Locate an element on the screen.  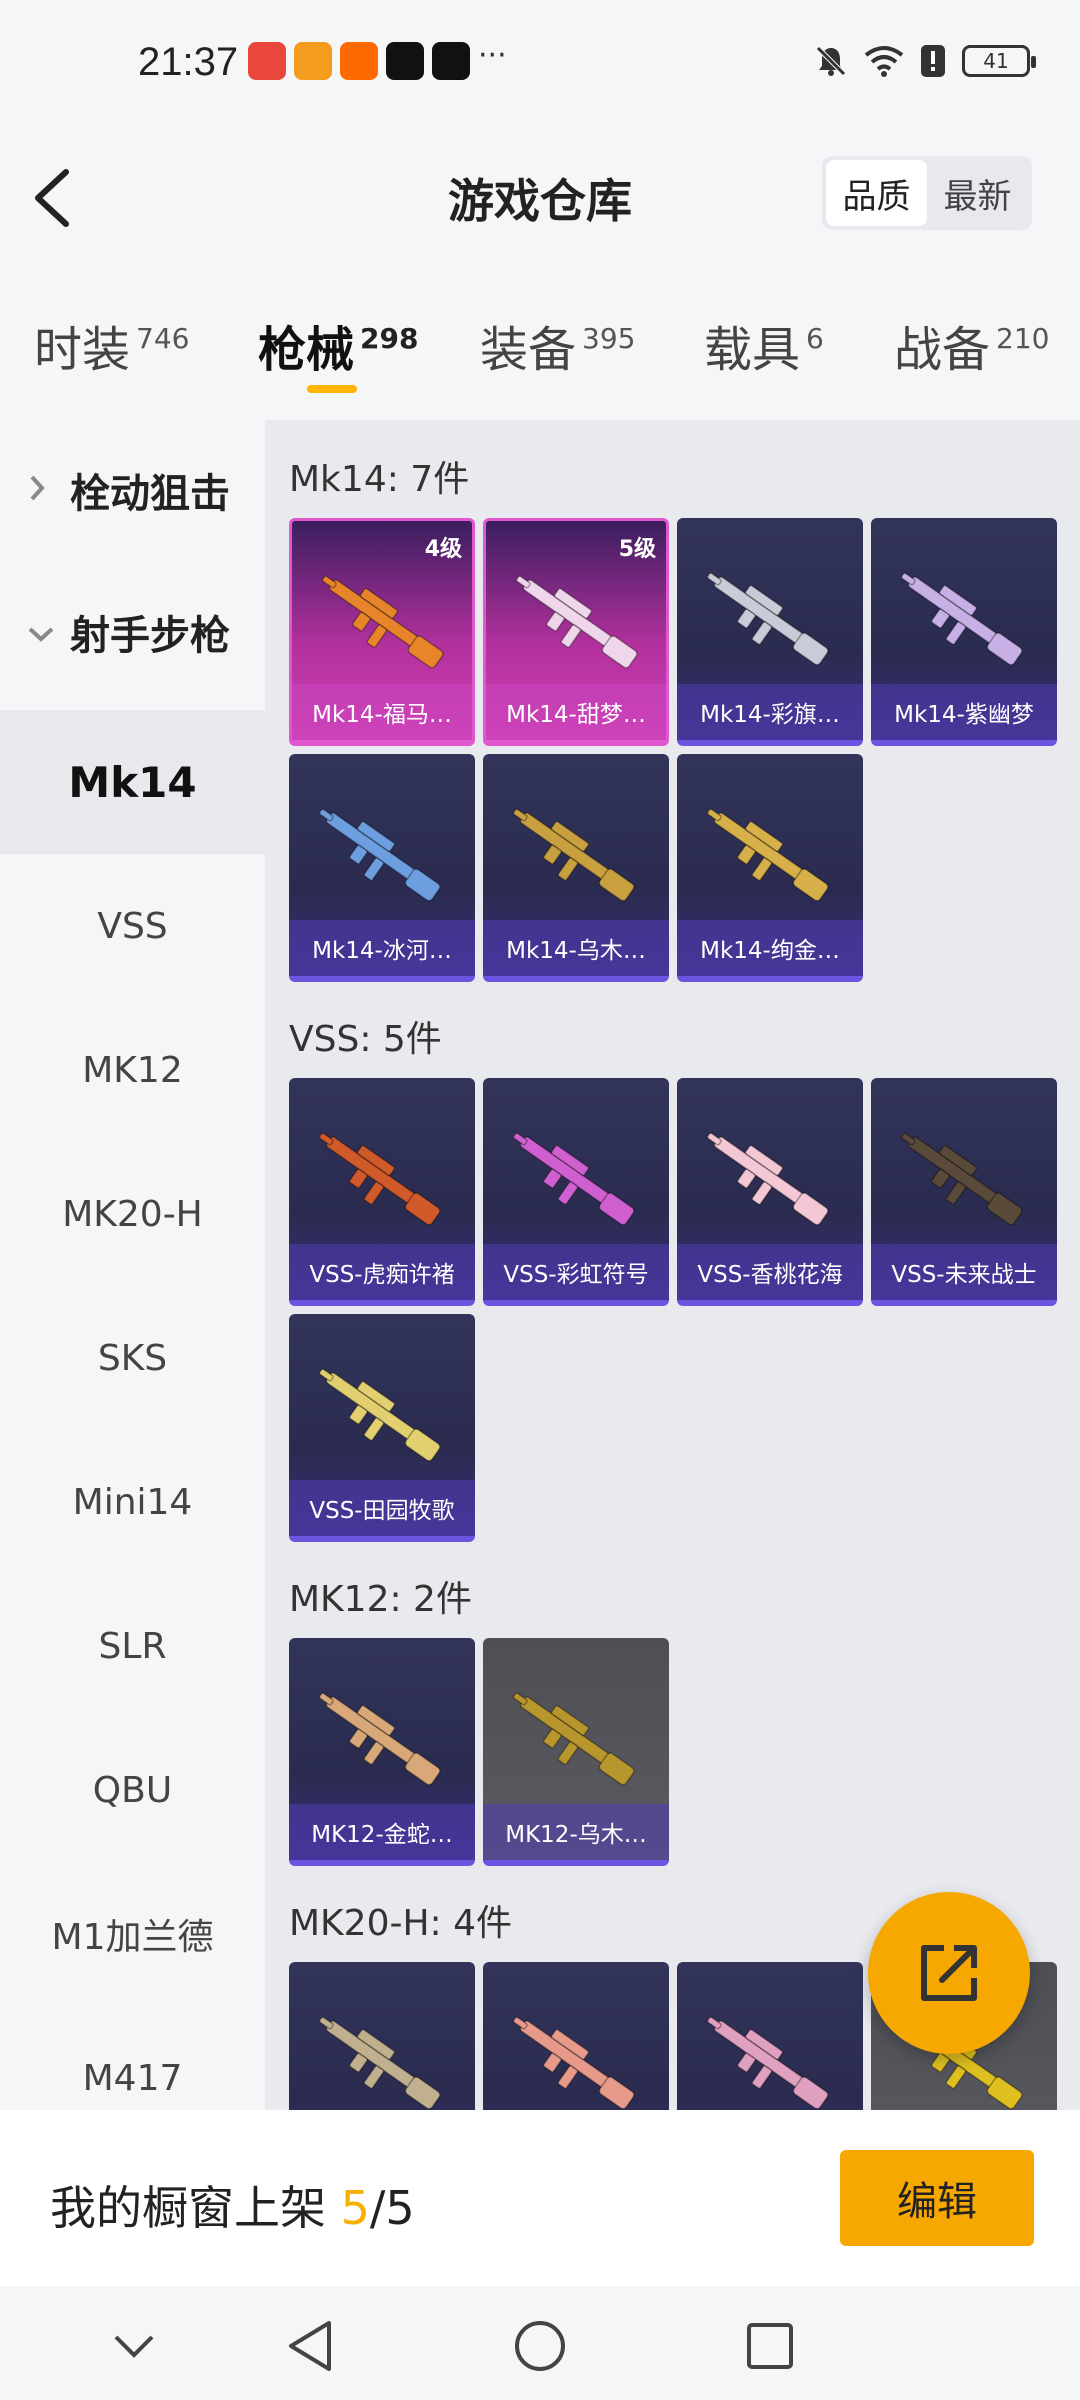
system-icons: 41 is located at coordinates (925, 61).